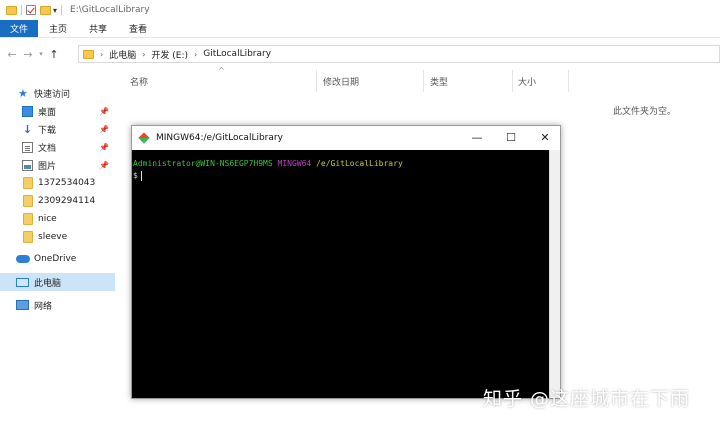 Image resolution: width=720 pixels, height=426 pixels. Describe the element at coordinates (27, 111) in the screenshot. I see `desktop-icon` at that location.